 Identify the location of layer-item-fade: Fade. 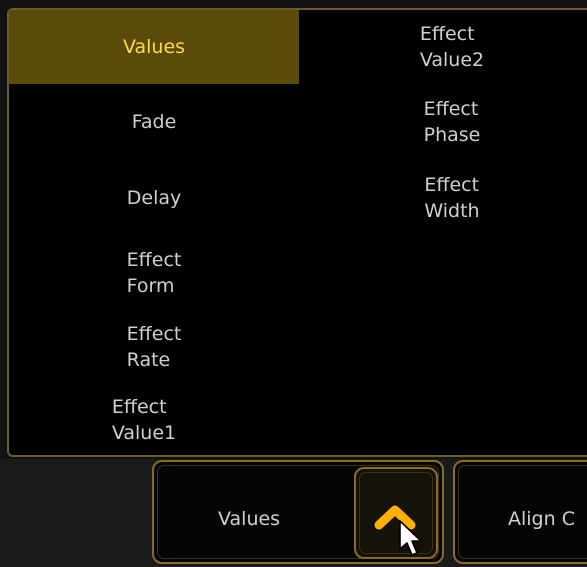
(154, 122).